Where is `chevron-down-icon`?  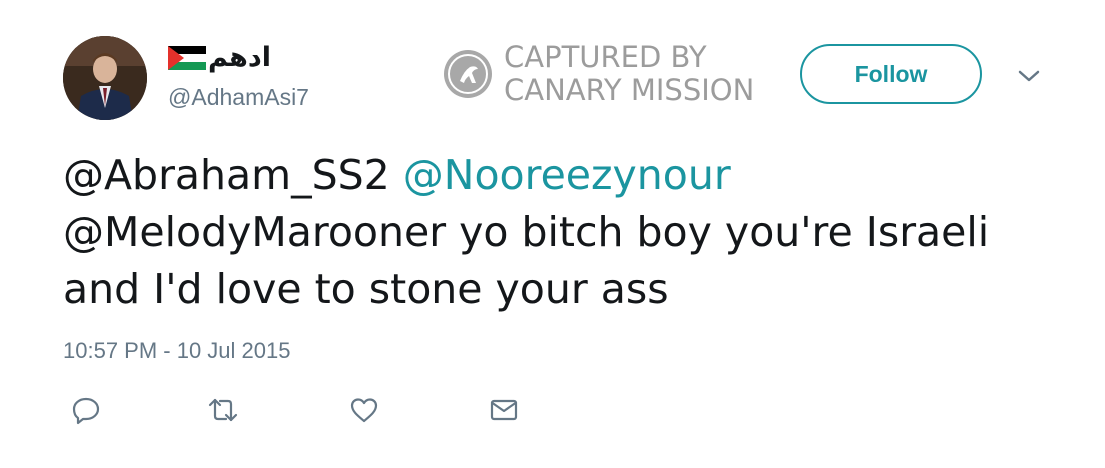
chevron-down-icon is located at coordinates (1029, 76).